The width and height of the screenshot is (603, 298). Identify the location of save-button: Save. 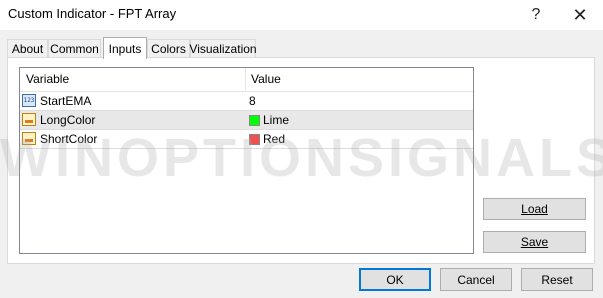
(534, 242).